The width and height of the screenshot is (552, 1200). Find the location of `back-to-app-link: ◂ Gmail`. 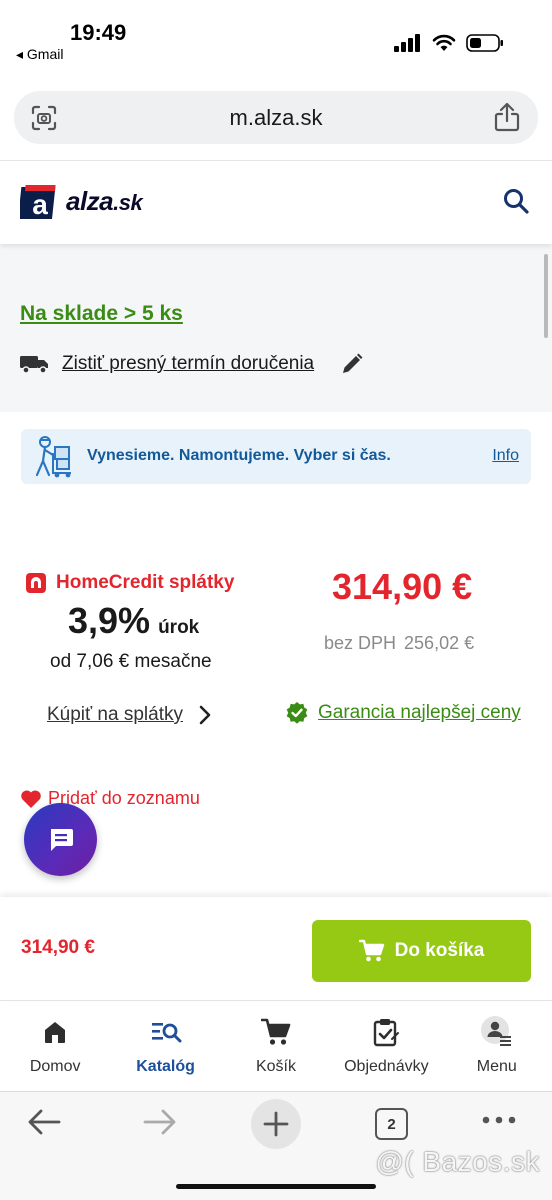

back-to-app-link: ◂ Gmail is located at coordinates (39, 54).